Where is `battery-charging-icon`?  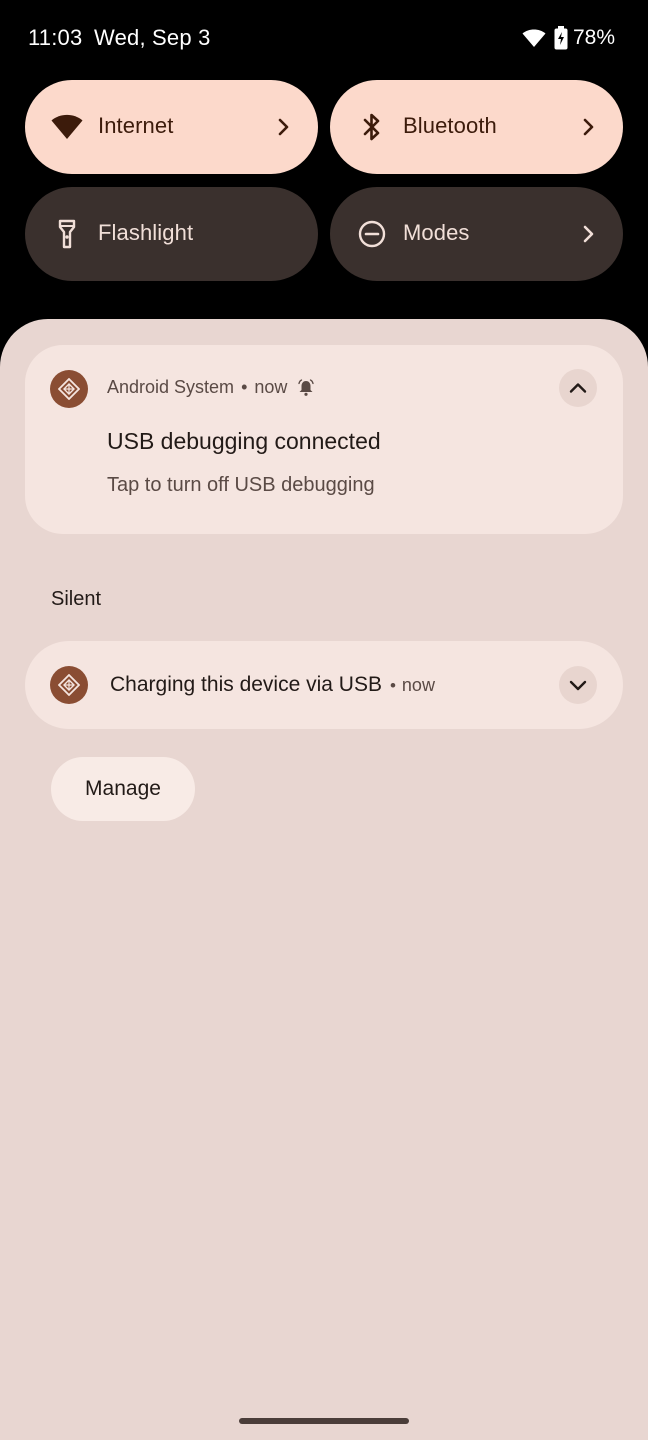
battery-charging-icon is located at coordinates (561, 38).